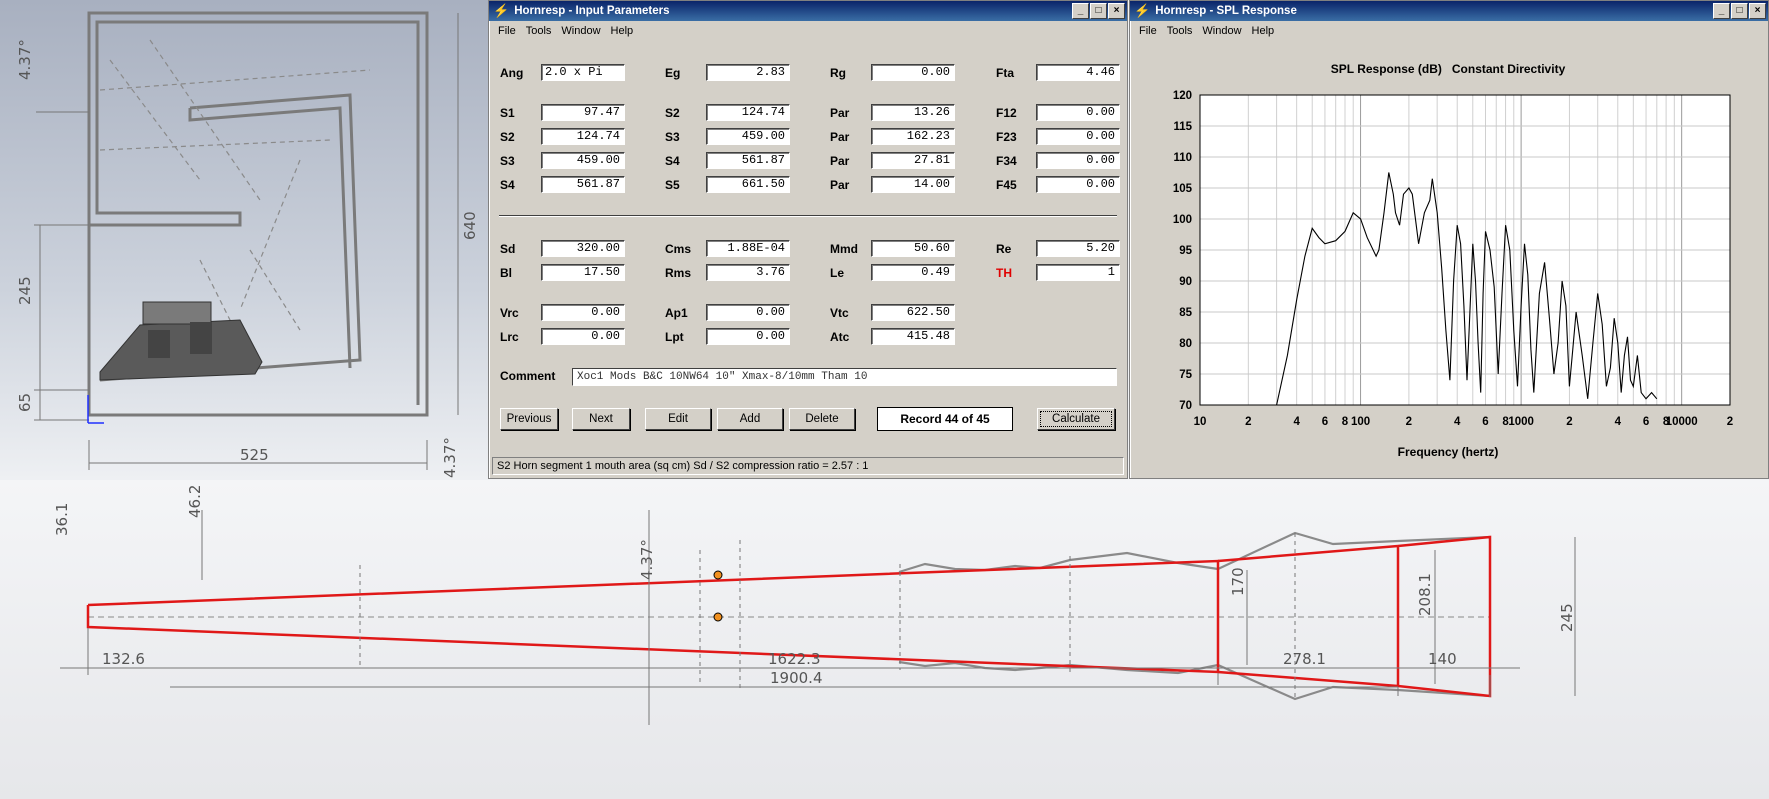  Describe the element at coordinates (796, 678) in the screenshot. I see `dim-1900-4: 1900.4` at that location.